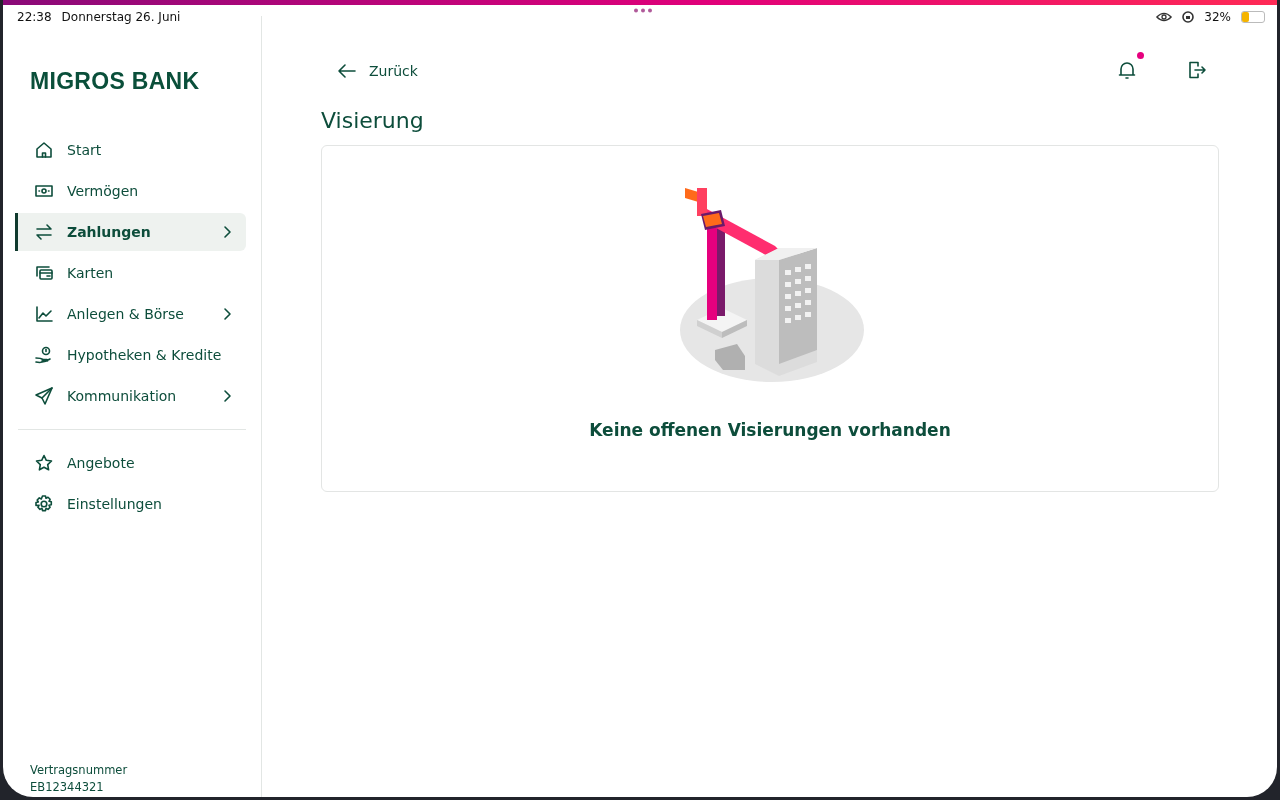  I want to click on sidebar-item: Vermögen, so click(130, 191).